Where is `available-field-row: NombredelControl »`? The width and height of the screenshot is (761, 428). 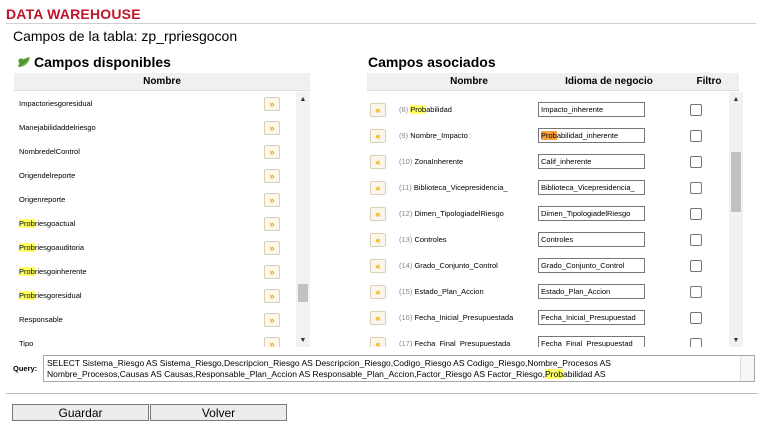 available-field-row: NombredelControl » is located at coordinates (155, 152).